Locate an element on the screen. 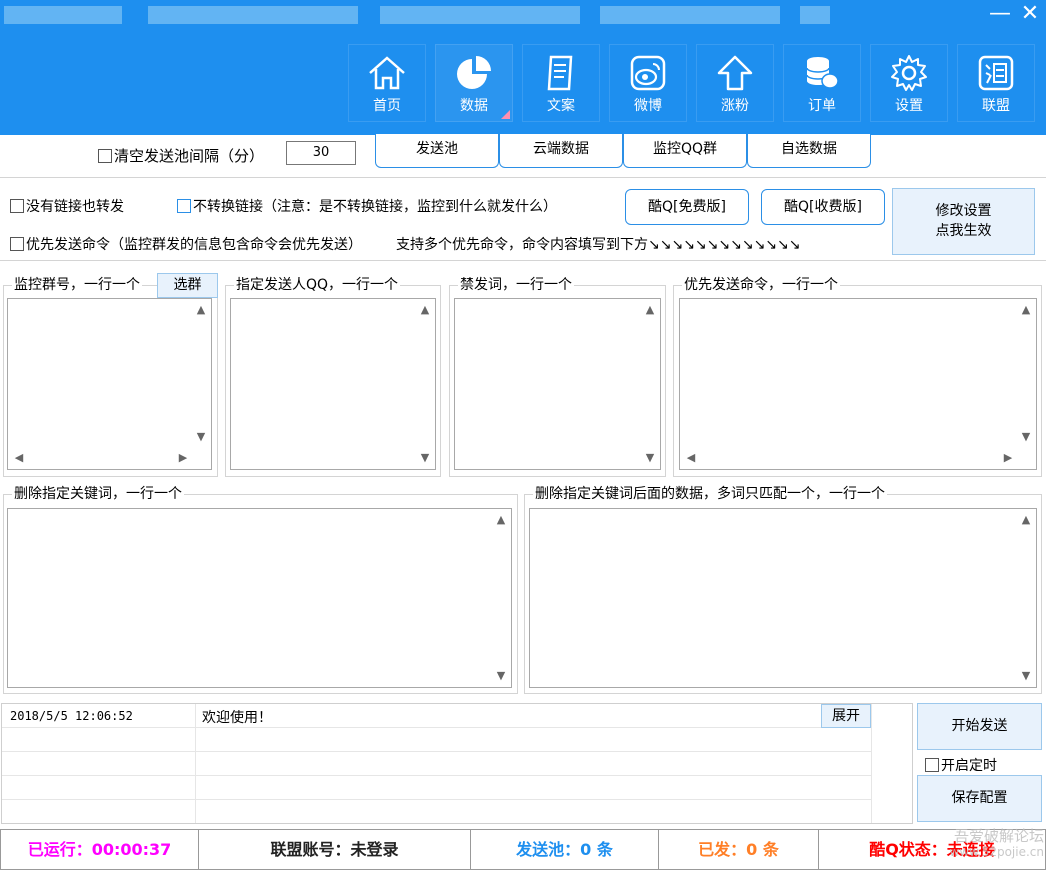  sender-qq-legend: 指定发送人QQ，一行一个 is located at coordinates (317, 285).